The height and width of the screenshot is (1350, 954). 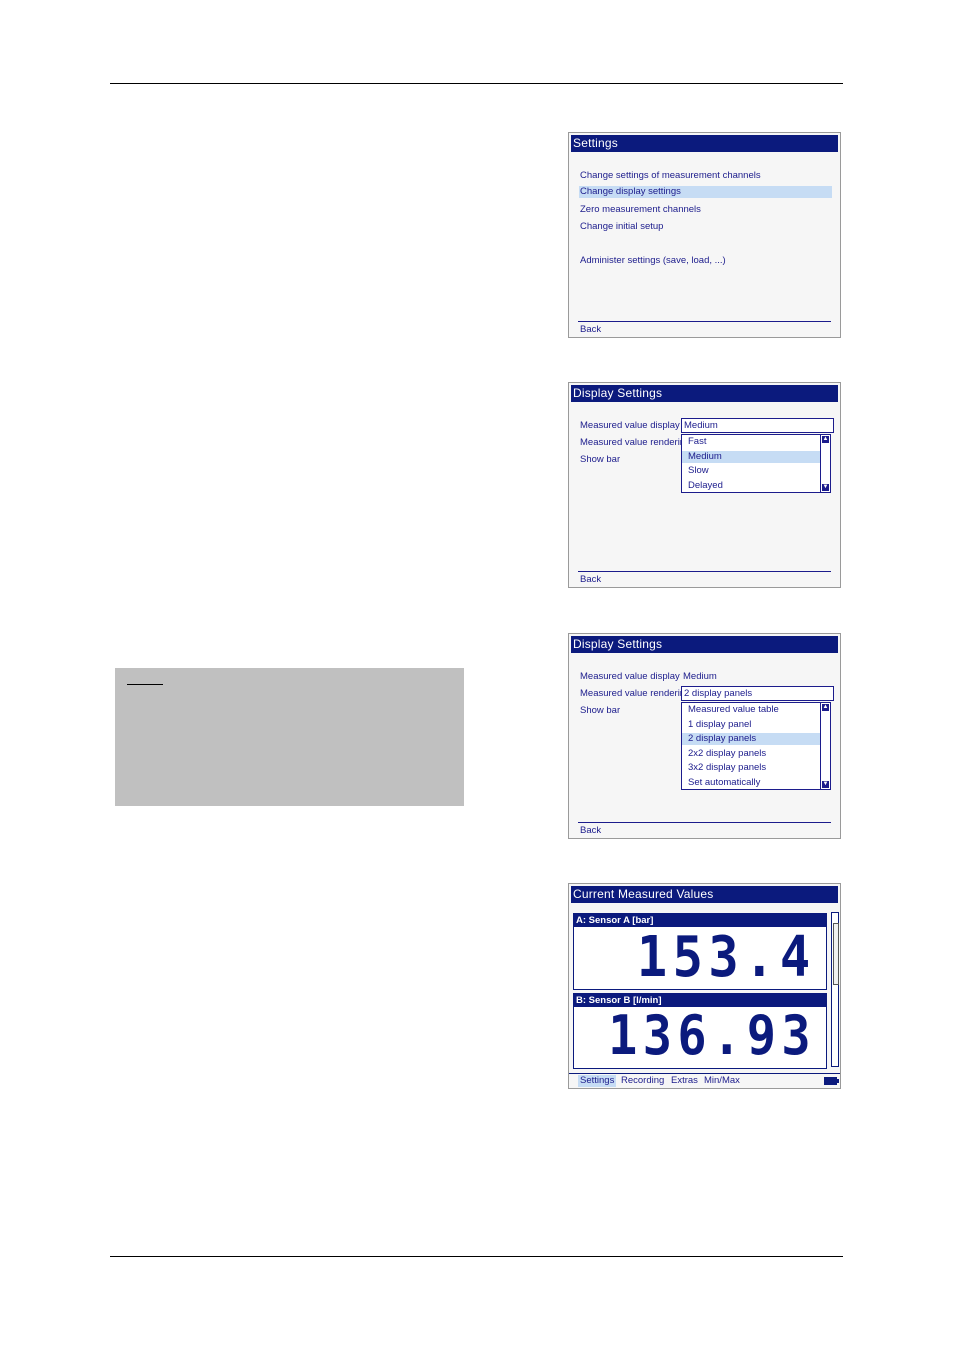 I want to click on option-2-display-panels: 2 display panels, so click(x=752, y=739).